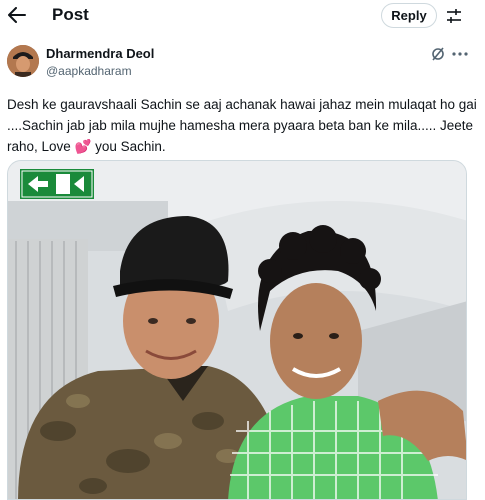  Describe the element at coordinates (242, 17) in the screenshot. I see `top-bar: Post Reply` at that location.